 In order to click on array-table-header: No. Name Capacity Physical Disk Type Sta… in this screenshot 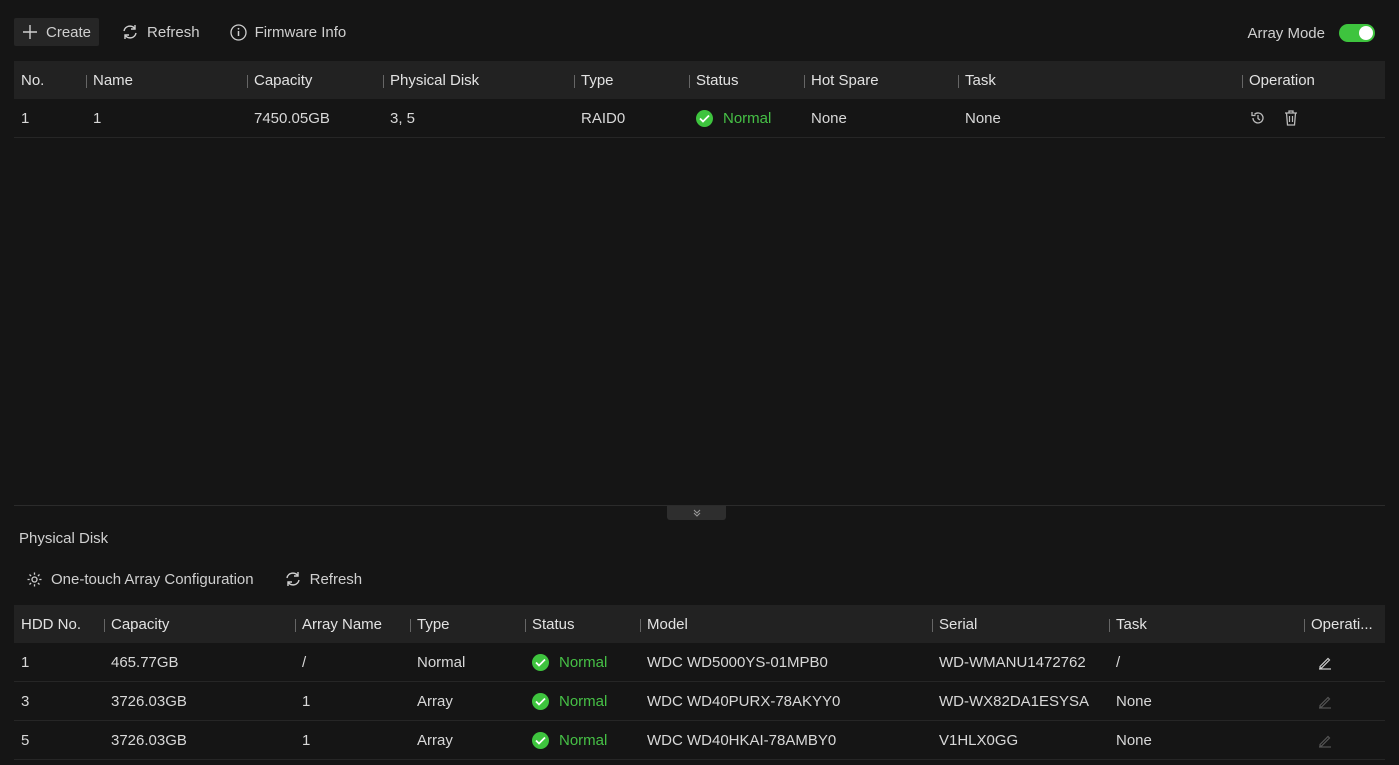, I will do `click(699, 80)`.